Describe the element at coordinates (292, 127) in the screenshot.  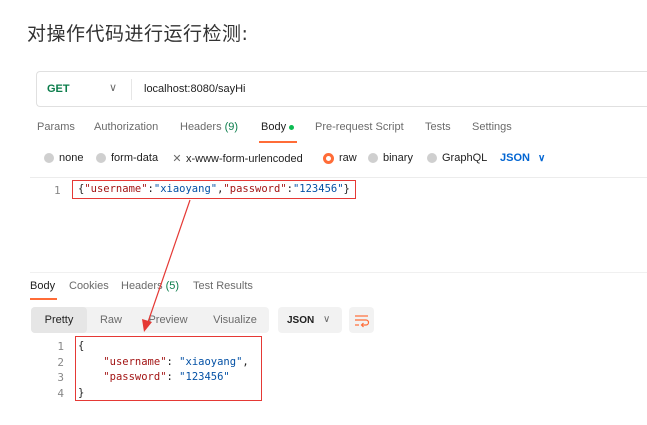
I see `body-indicator-dot` at that location.